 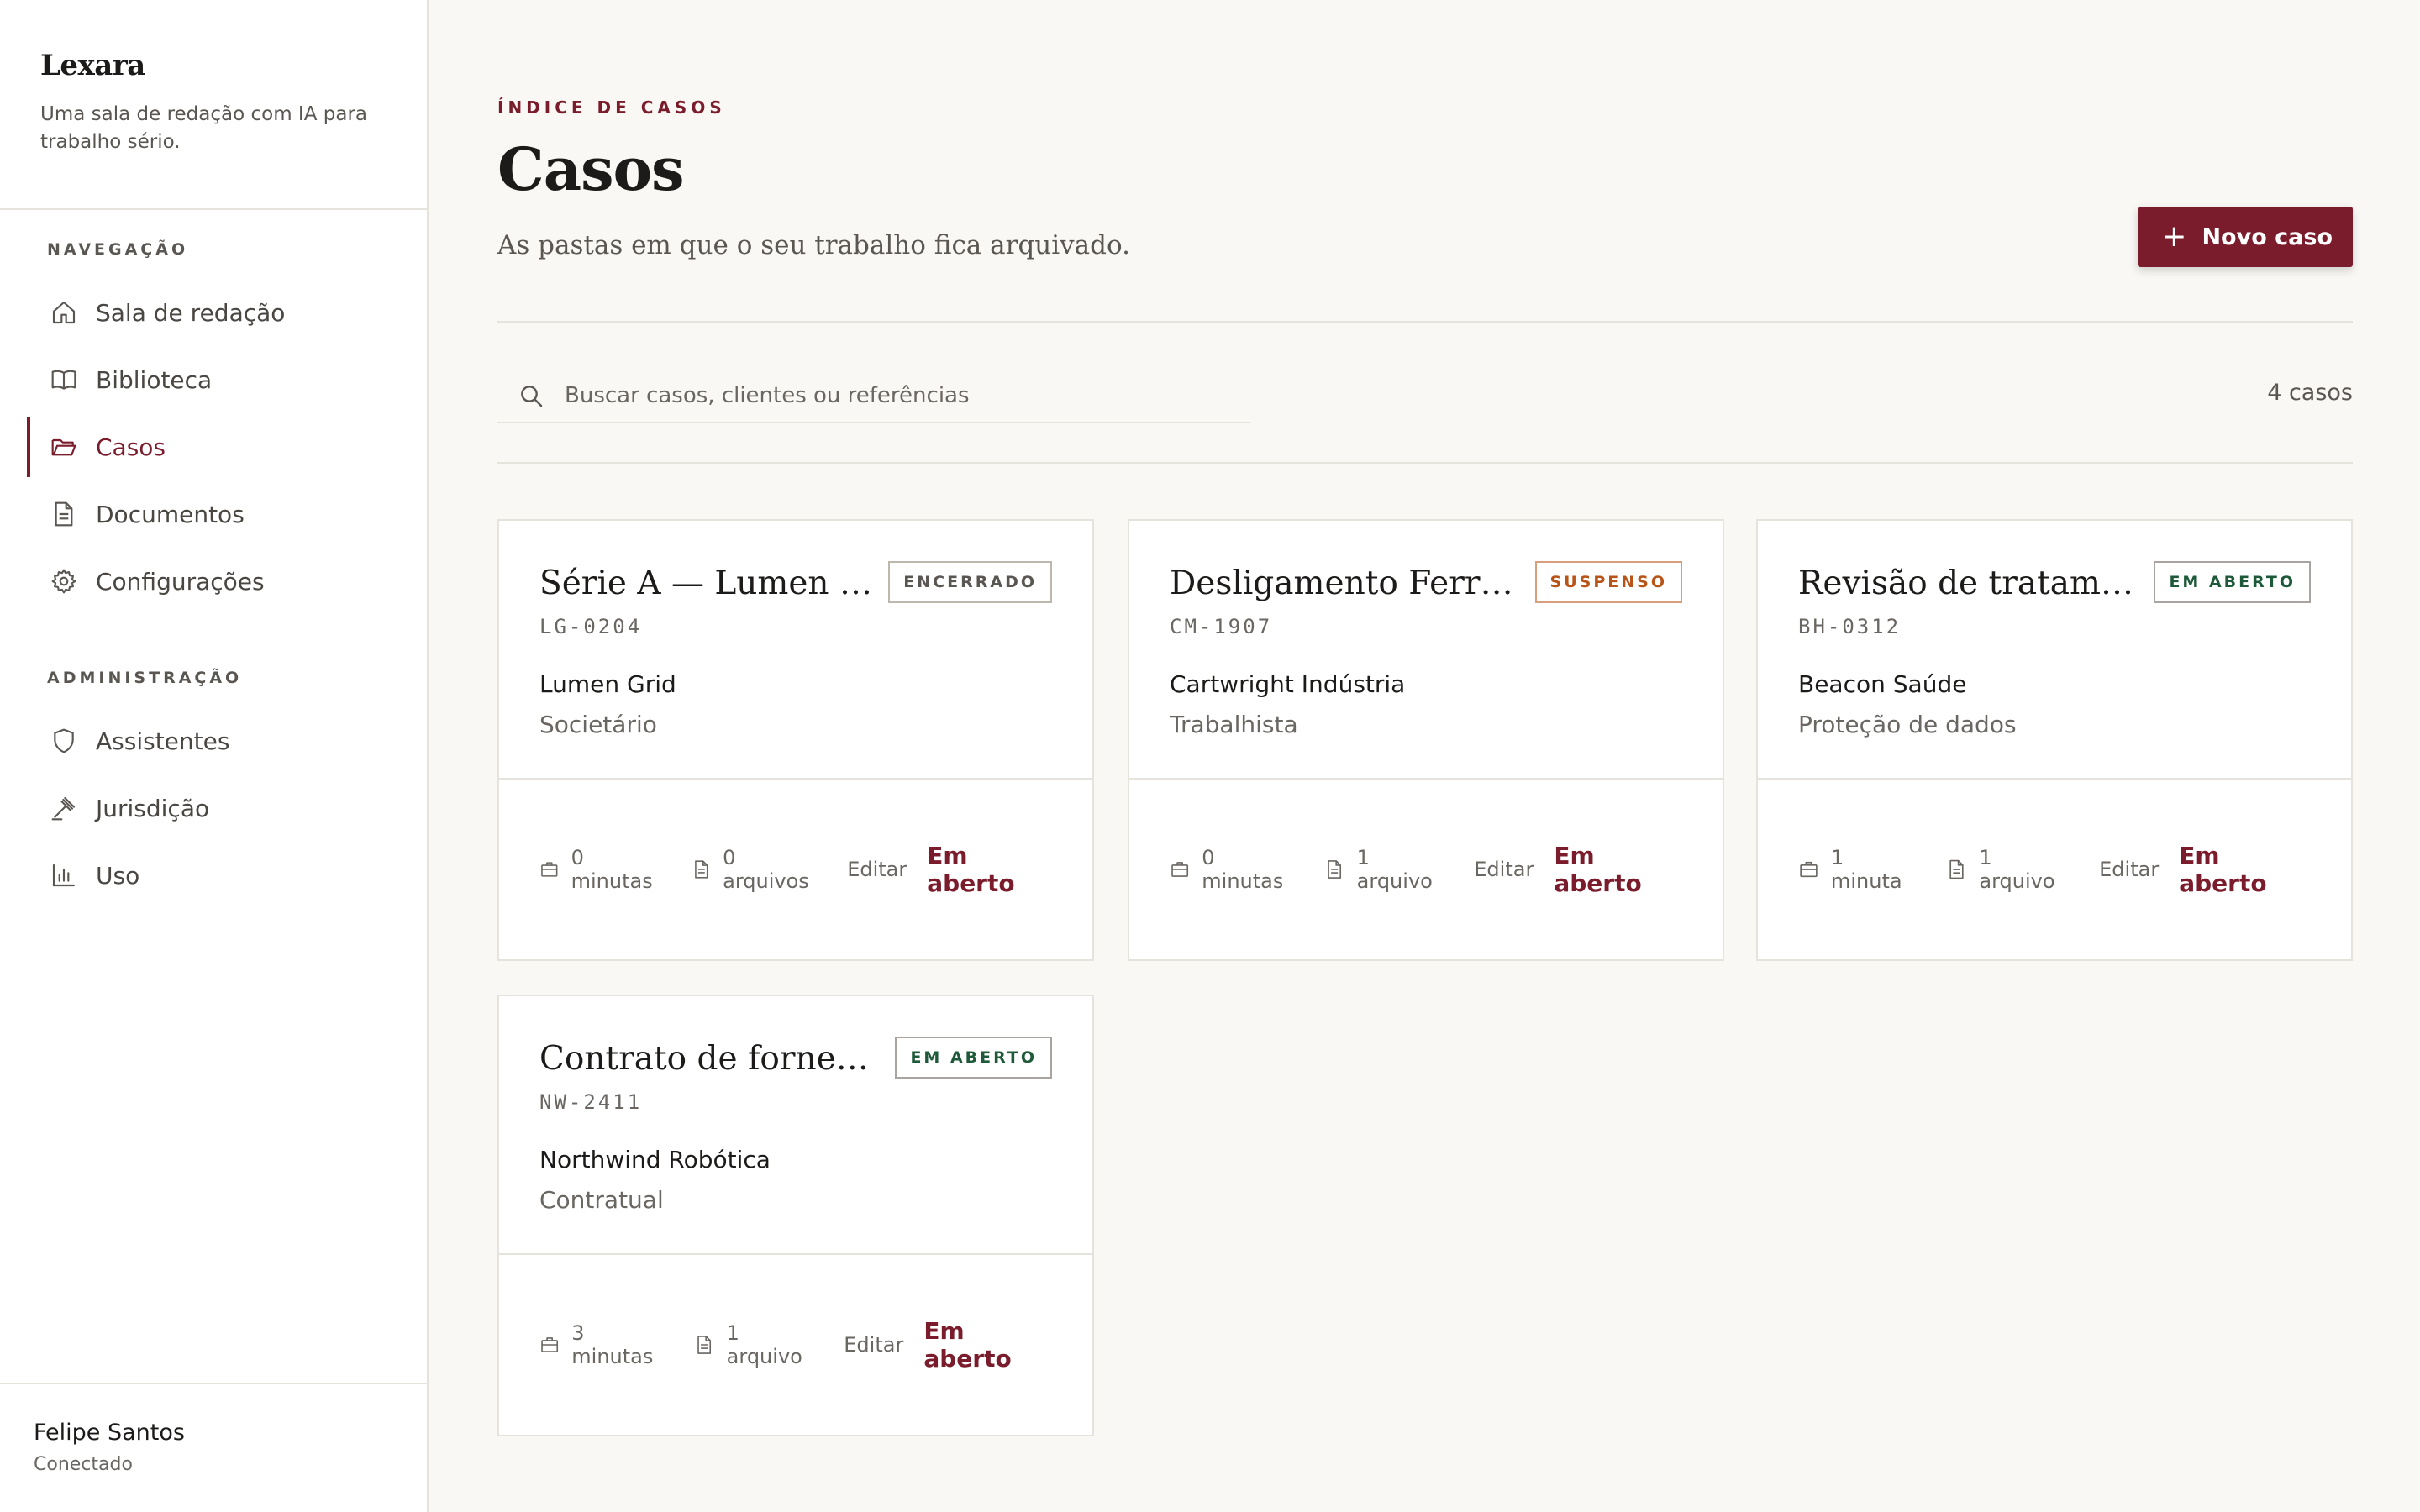 What do you see at coordinates (163, 741) in the screenshot?
I see `sidebar-item-label: Assistentes` at bounding box center [163, 741].